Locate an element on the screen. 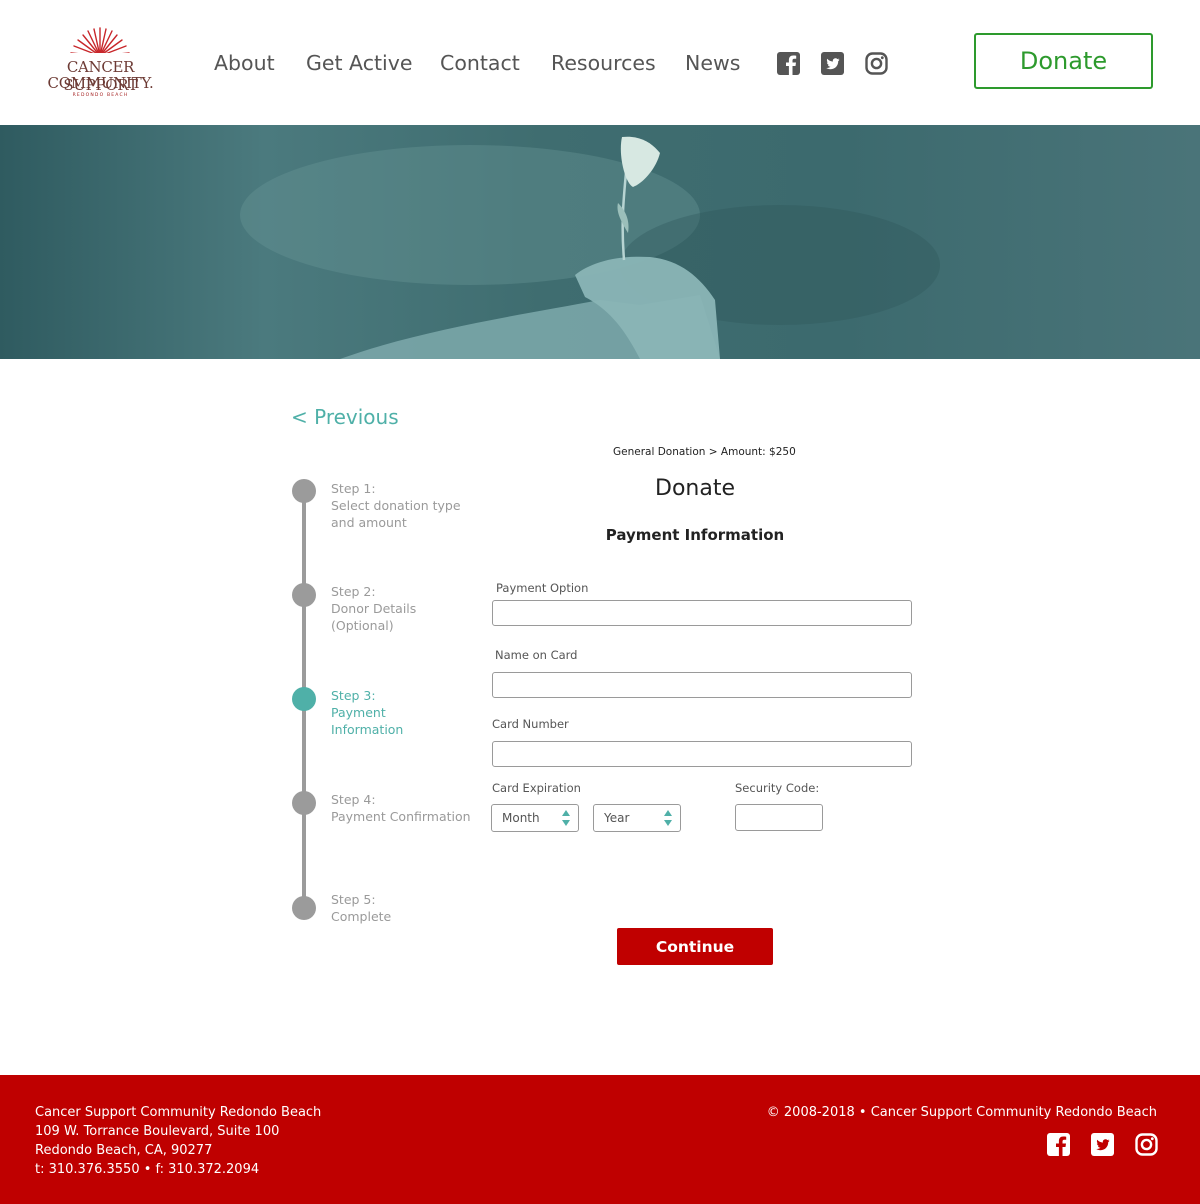 This screenshot has height=1204, width=1200. name-on-card-input is located at coordinates (702, 685).